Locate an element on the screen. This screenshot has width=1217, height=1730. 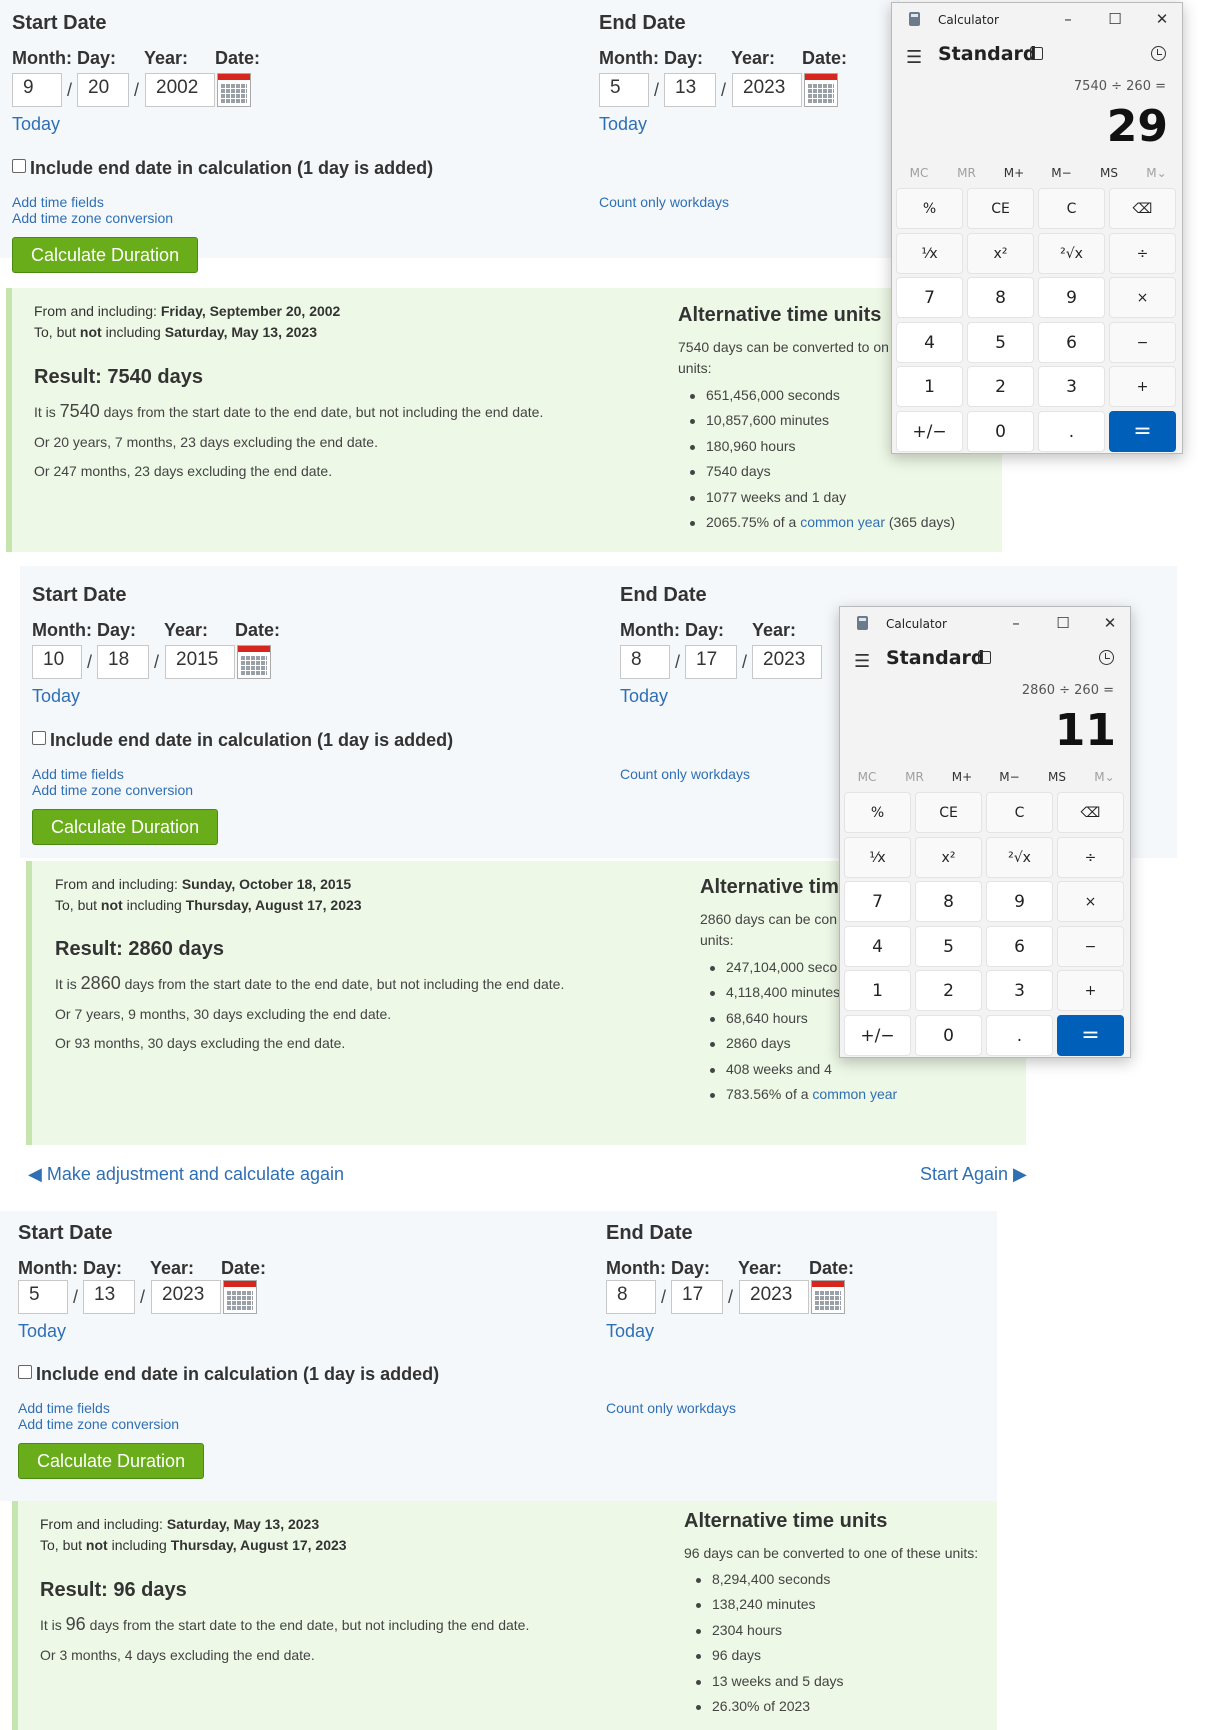
reciprocal-button: ¹⁄x is located at coordinates (877, 857).